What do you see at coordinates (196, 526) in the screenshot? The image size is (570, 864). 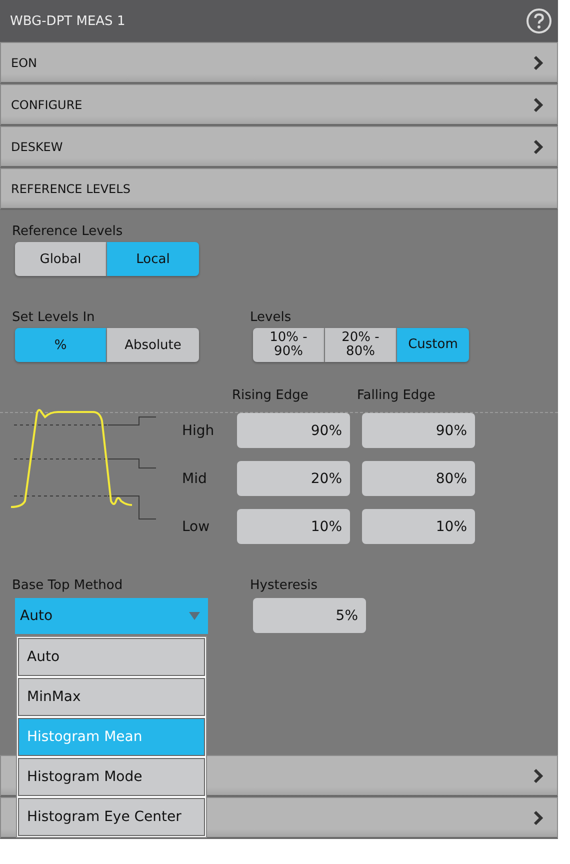 I see `level-label: Low` at bounding box center [196, 526].